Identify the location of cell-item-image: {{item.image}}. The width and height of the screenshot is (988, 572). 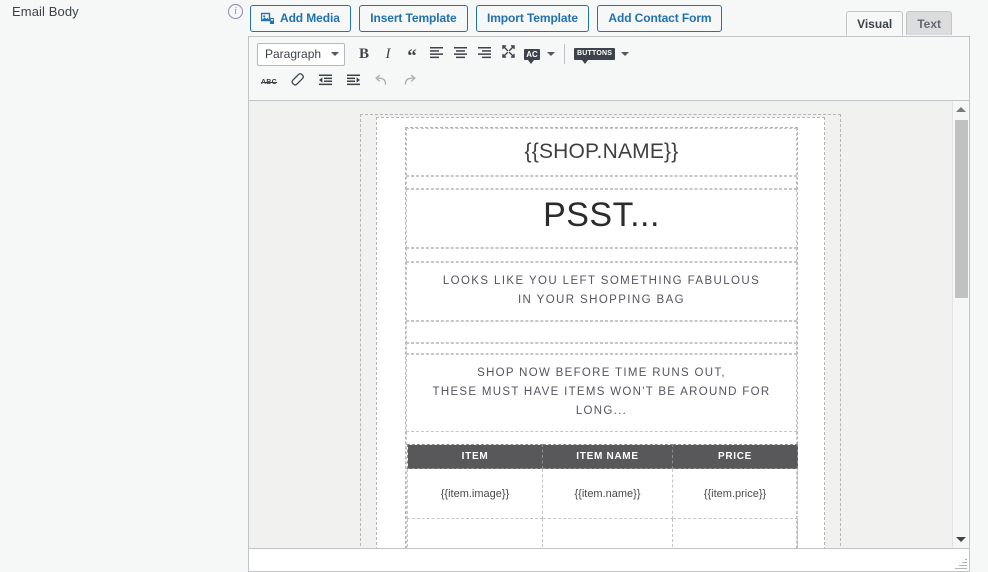
(475, 493).